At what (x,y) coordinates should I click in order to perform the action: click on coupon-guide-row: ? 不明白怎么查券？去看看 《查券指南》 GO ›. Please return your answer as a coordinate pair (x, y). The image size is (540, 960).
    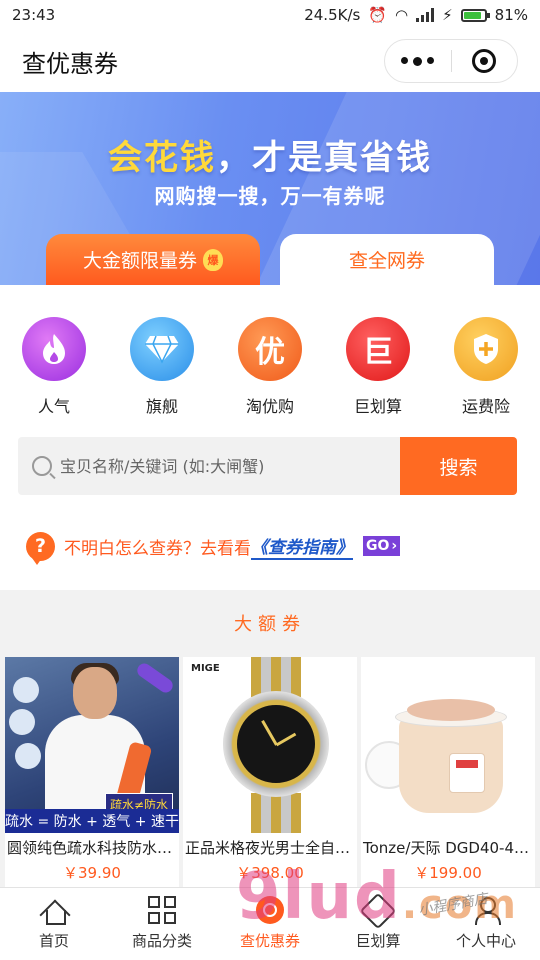
    Looking at the image, I should click on (271, 547).